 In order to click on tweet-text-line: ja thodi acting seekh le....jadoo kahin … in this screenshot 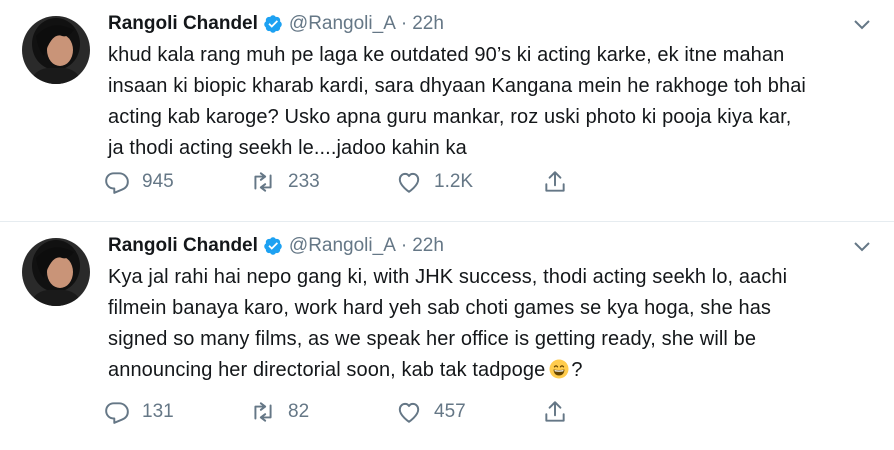, I will do `click(287, 148)`.